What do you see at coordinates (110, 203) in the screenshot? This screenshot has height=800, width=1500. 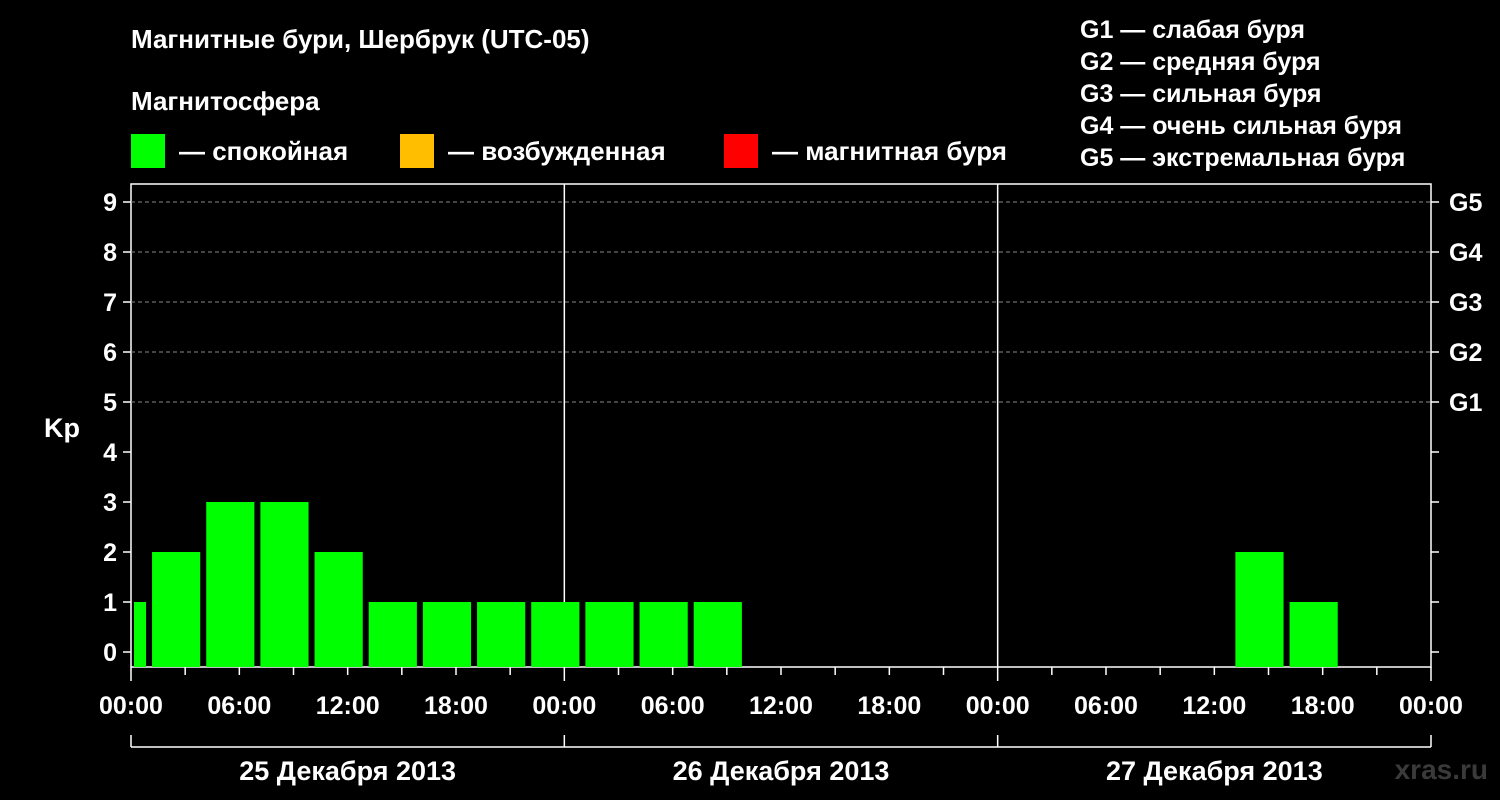 I see `y-tick-label: 9` at bounding box center [110, 203].